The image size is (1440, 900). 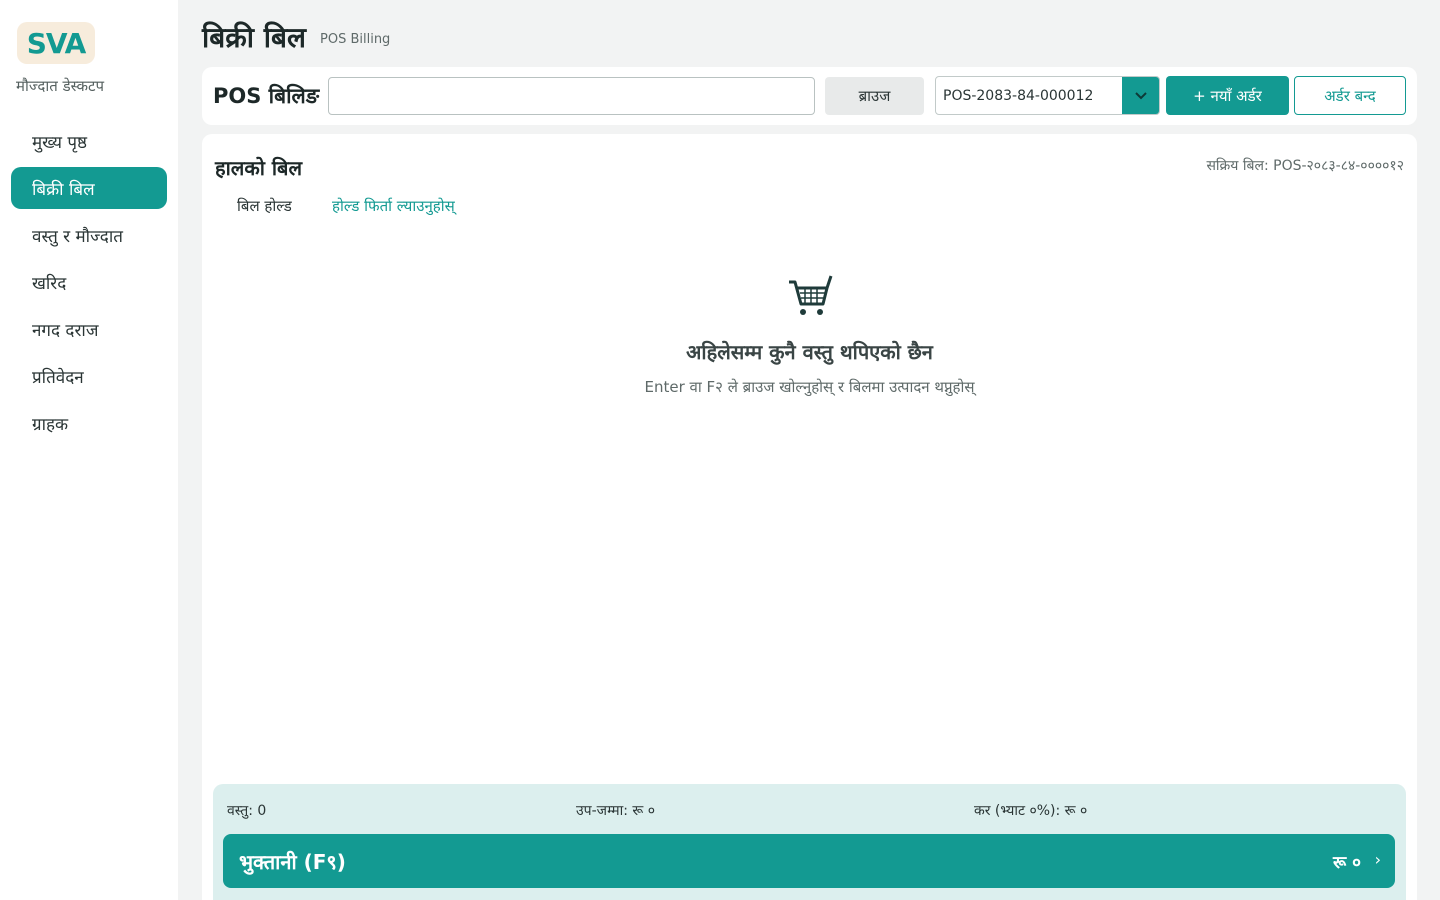 I want to click on product-search-input, so click(x=571, y=96).